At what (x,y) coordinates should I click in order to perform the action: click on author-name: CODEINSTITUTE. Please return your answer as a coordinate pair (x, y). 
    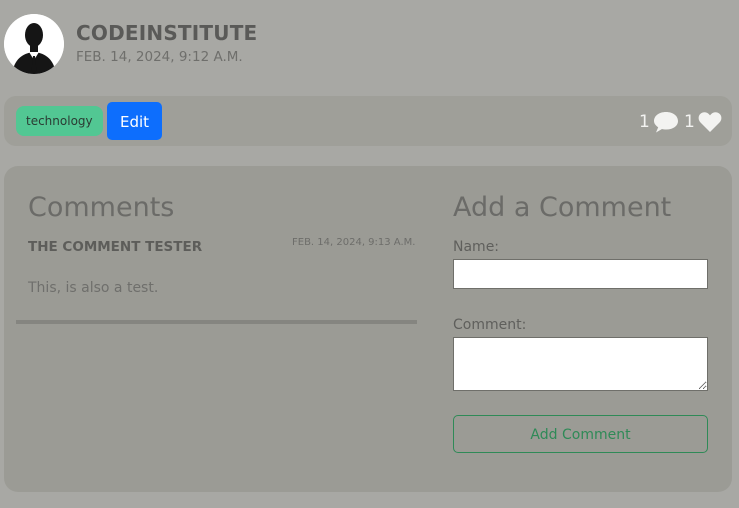
    Looking at the image, I should click on (167, 33).